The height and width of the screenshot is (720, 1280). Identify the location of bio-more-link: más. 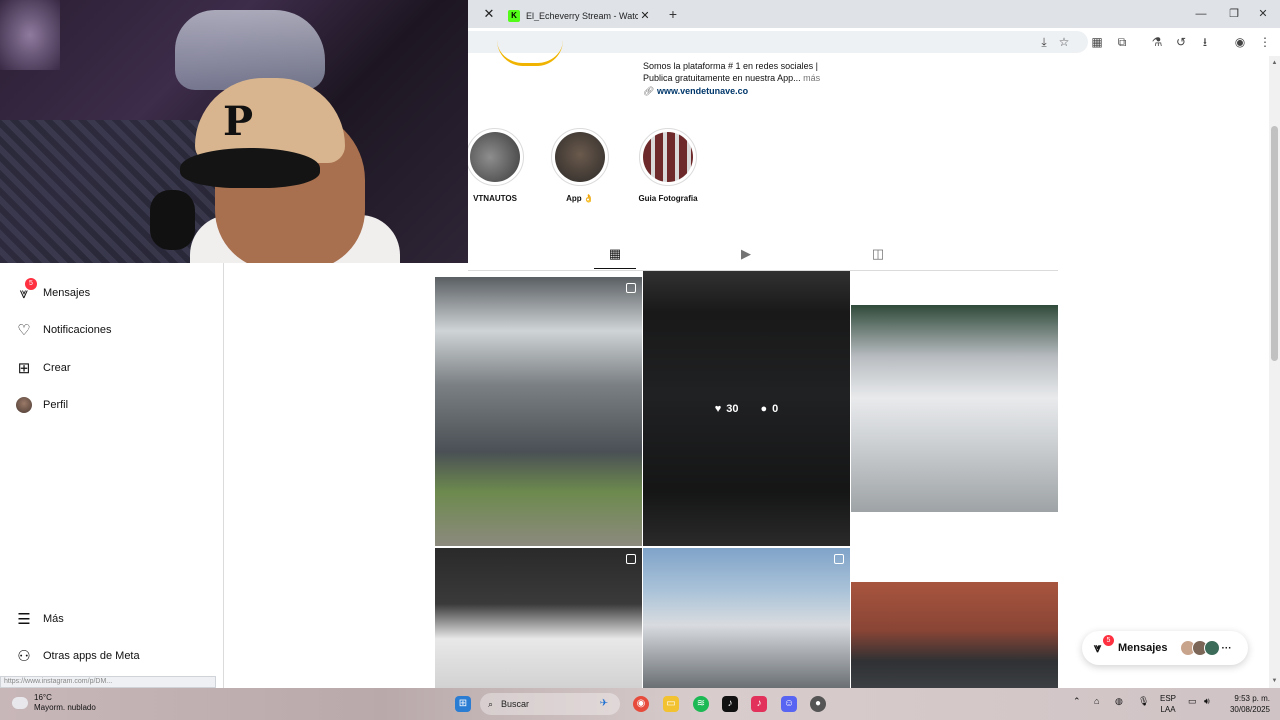
(811, 78).